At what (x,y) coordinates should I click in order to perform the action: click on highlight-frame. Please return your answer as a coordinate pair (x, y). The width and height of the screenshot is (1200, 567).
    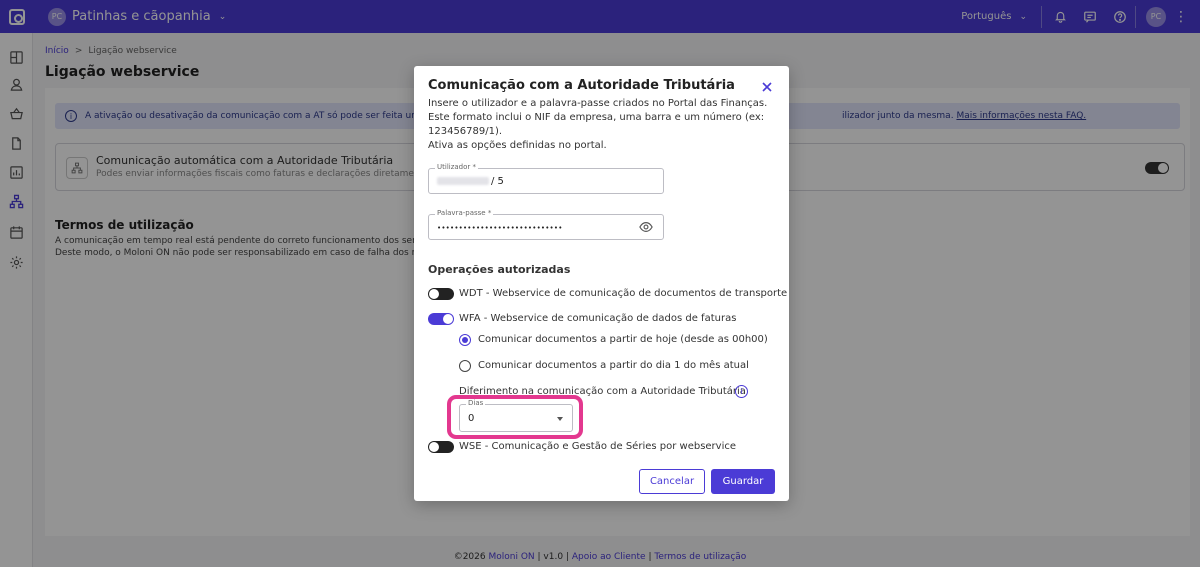
    Looking at the image, I should click on (515, 417).